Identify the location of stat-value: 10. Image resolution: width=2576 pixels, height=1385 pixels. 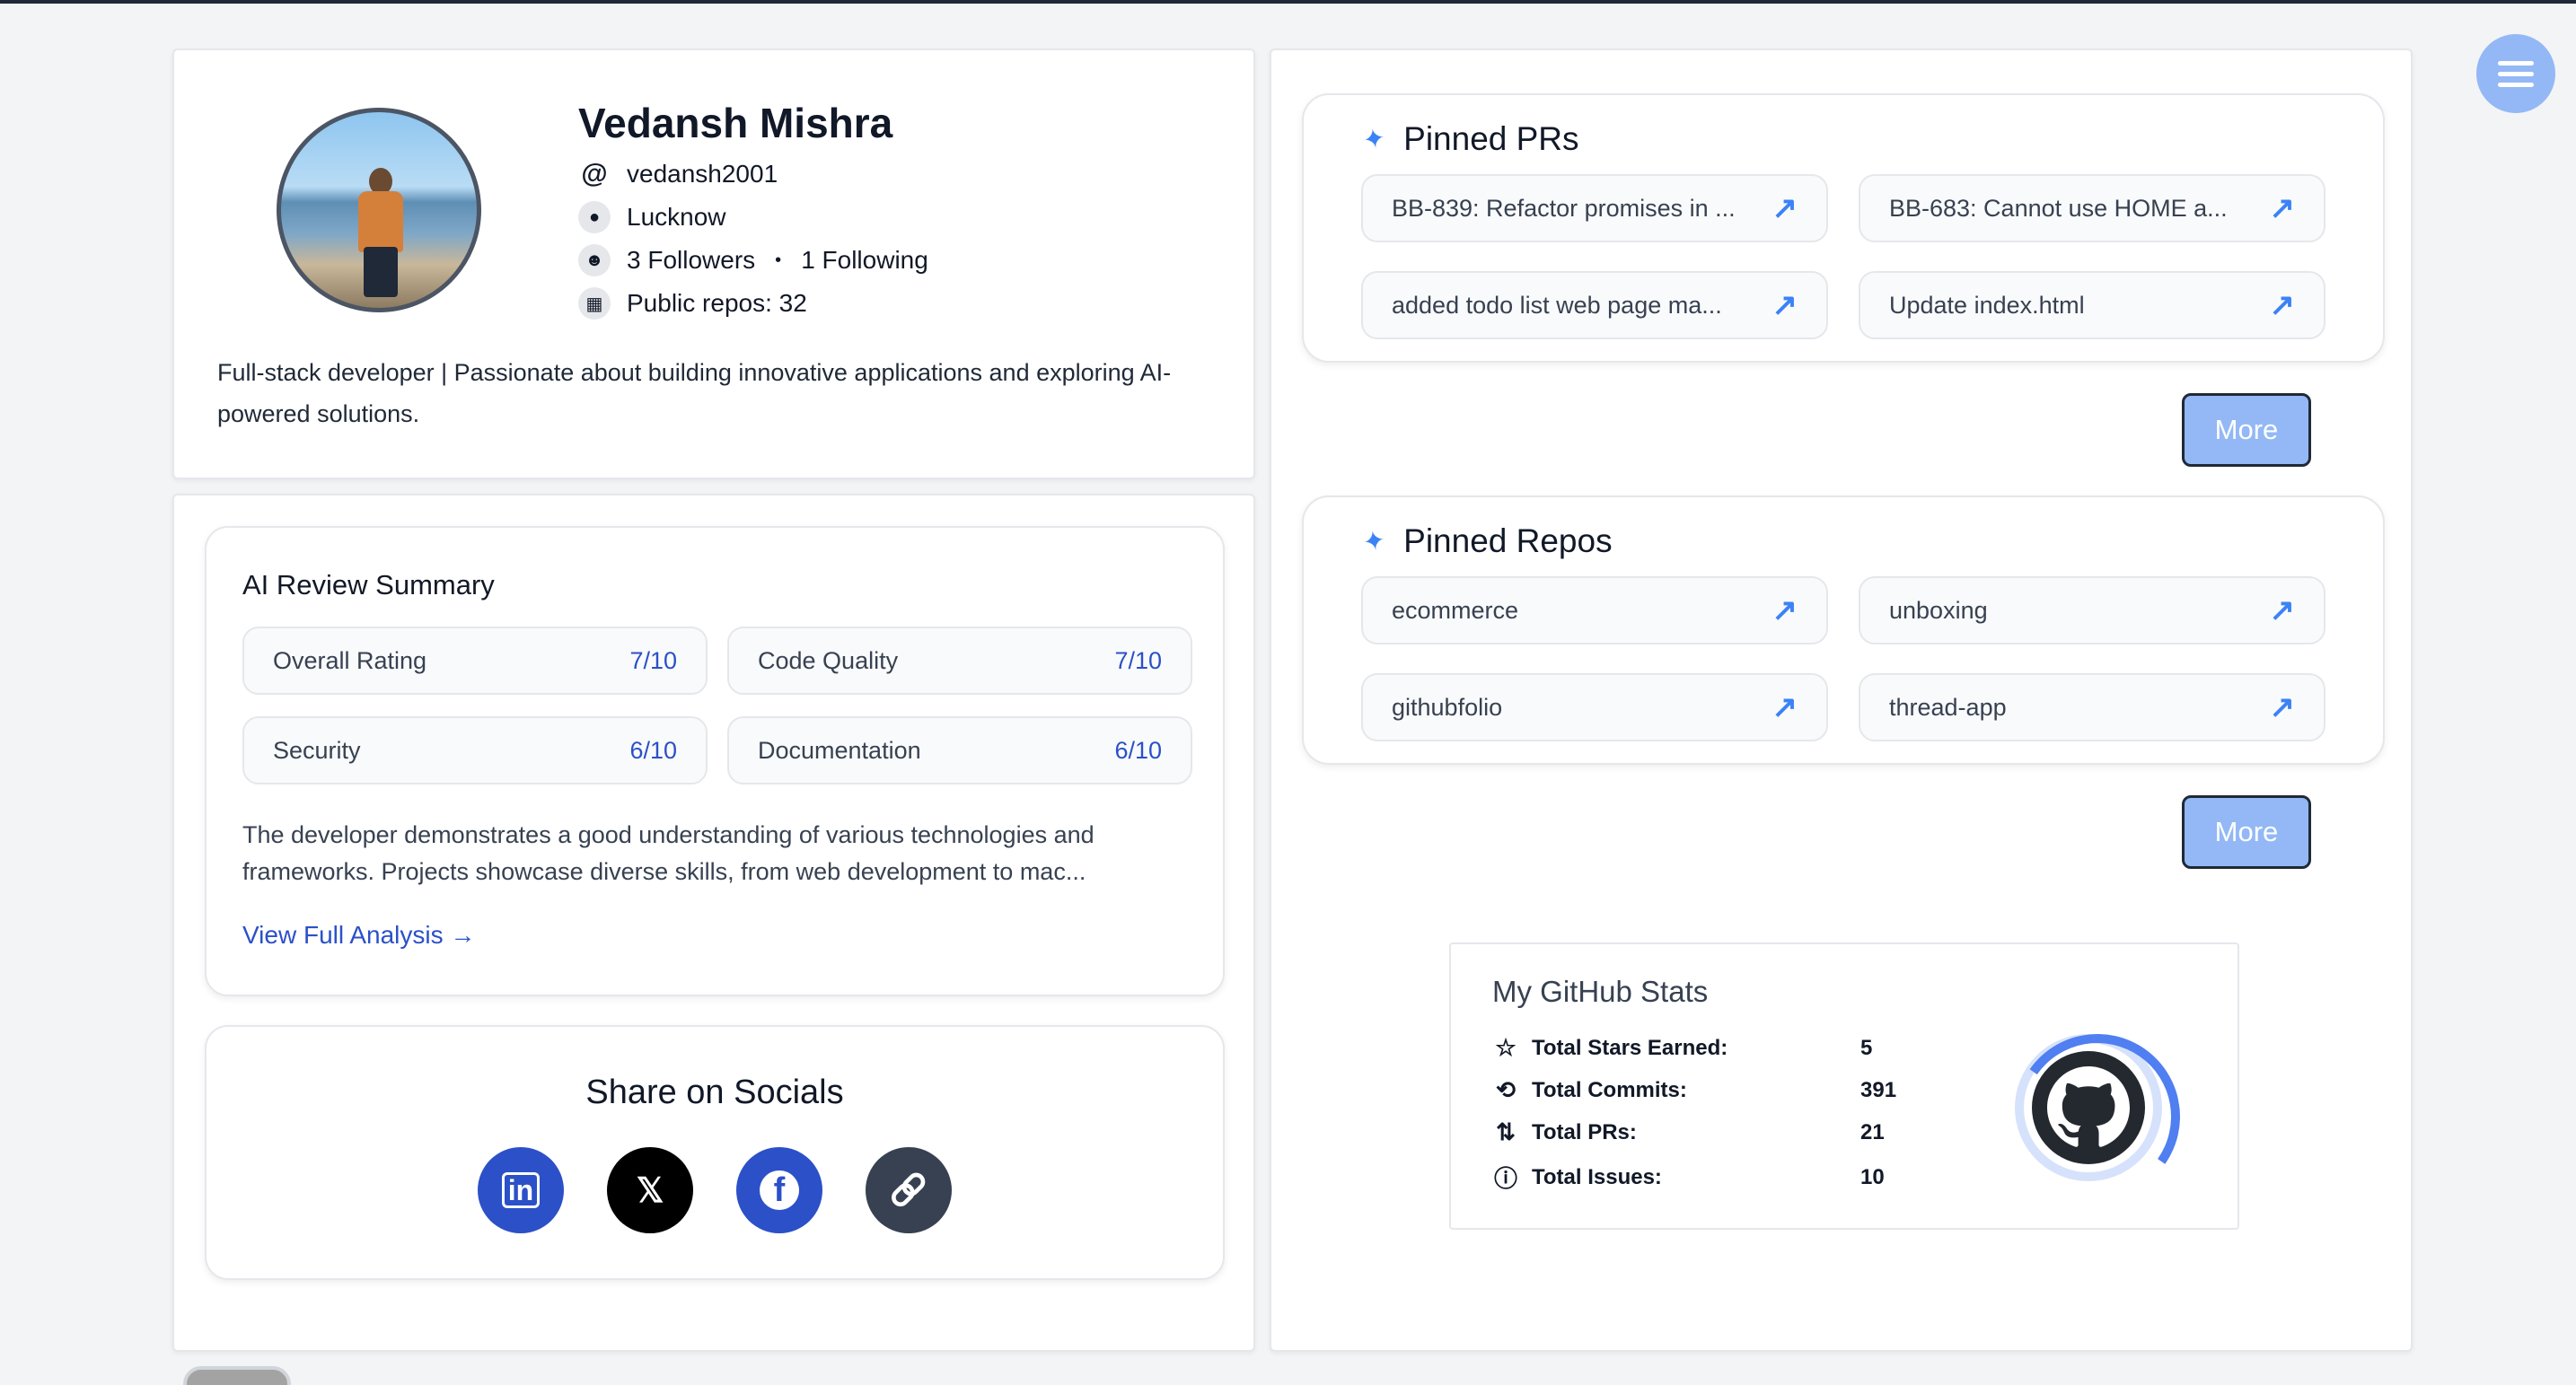
(1873, 1176).